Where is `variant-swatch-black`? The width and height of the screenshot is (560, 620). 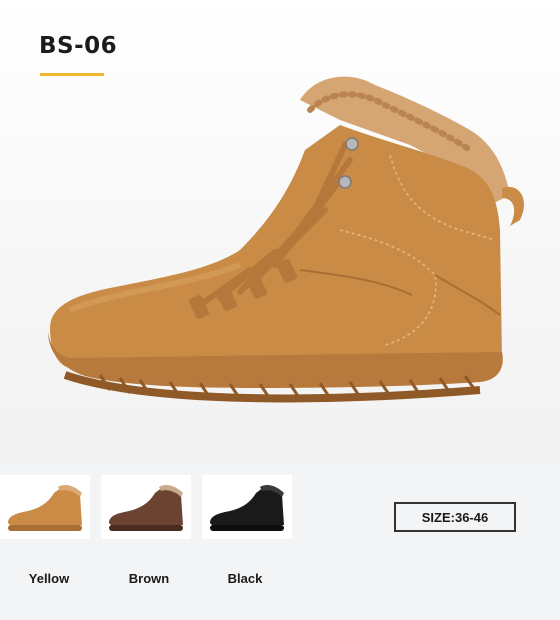 variant-swatch-black is located at coordinates (247, 507).